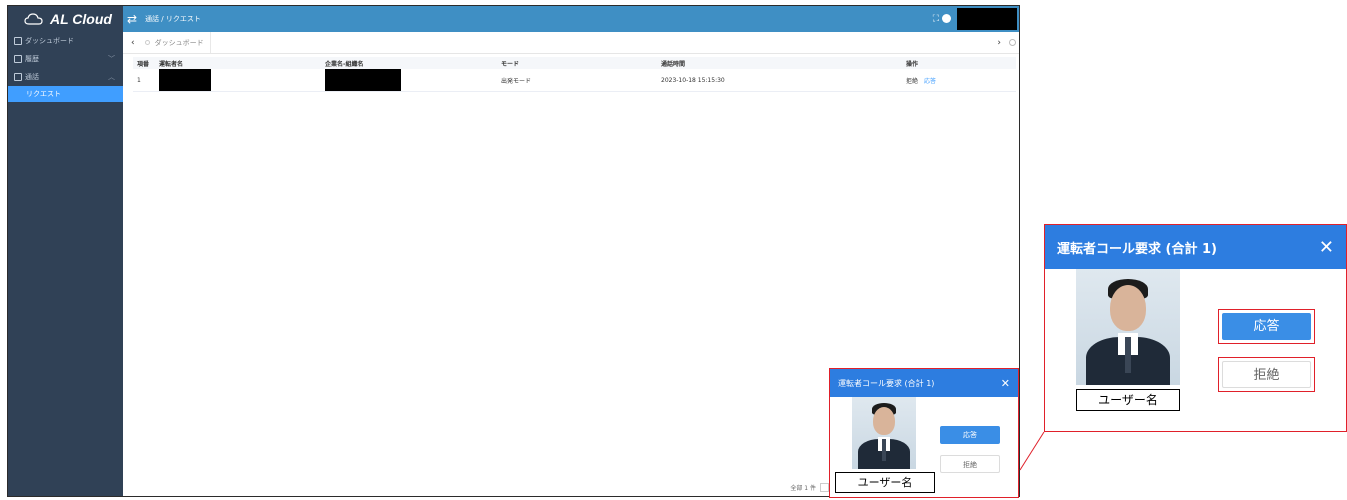  What do you see at coordinates (65, 59) in the screenshot?
I see `sidebar-item-history: 履歴 ﹀` at bounding box center [65, 59].